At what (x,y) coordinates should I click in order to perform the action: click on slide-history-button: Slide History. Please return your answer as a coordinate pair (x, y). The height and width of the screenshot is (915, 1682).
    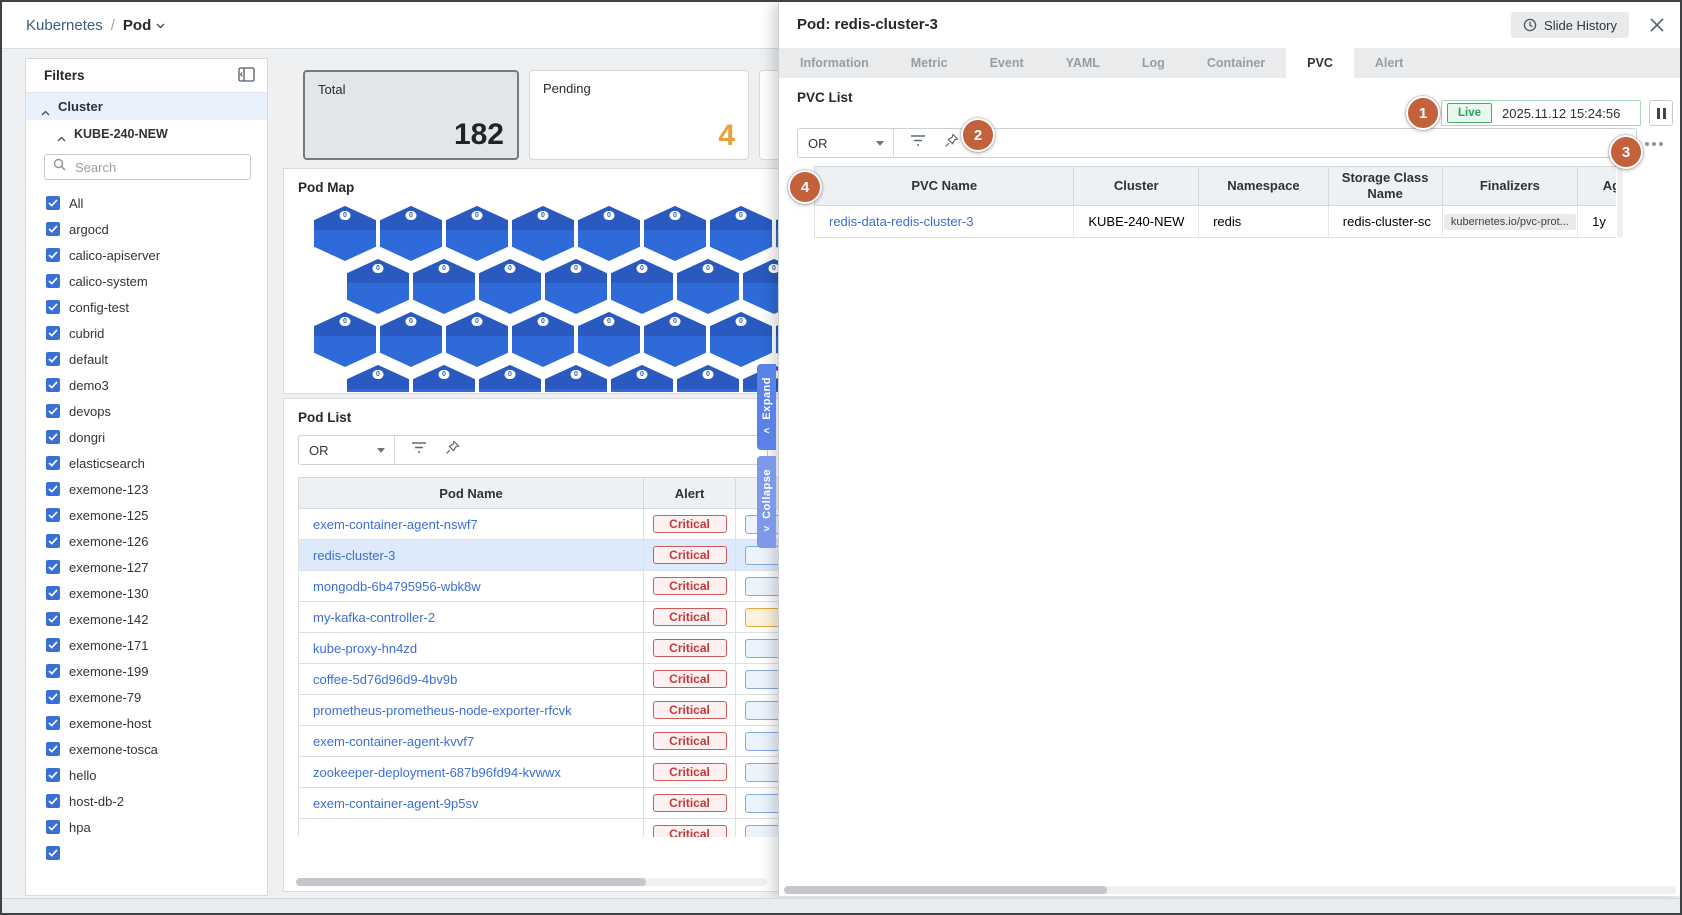
    Looking at the image, I should click on (1570, 25).